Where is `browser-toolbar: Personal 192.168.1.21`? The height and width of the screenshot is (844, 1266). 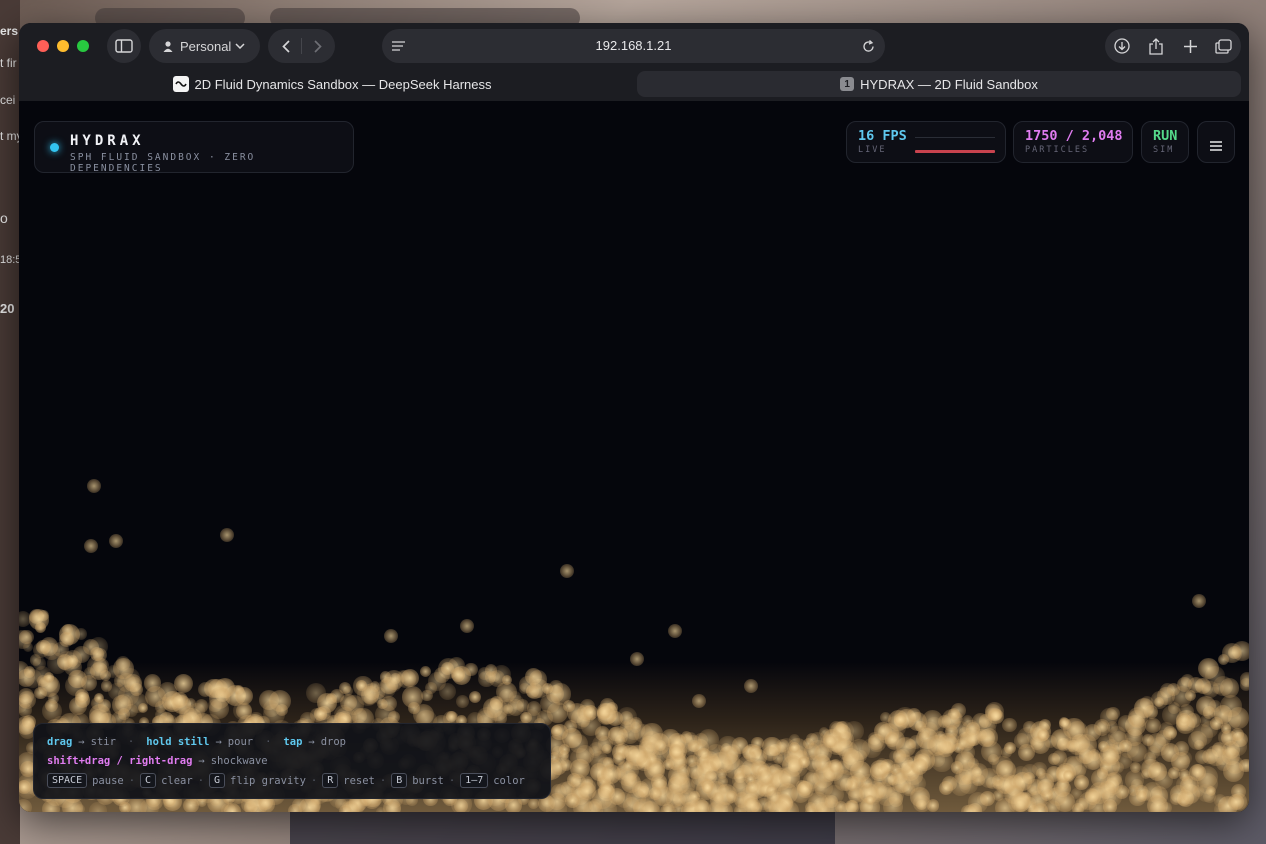 browser-toolbar: Personal 192.168.1.21 is located at coordinates (634, 47).